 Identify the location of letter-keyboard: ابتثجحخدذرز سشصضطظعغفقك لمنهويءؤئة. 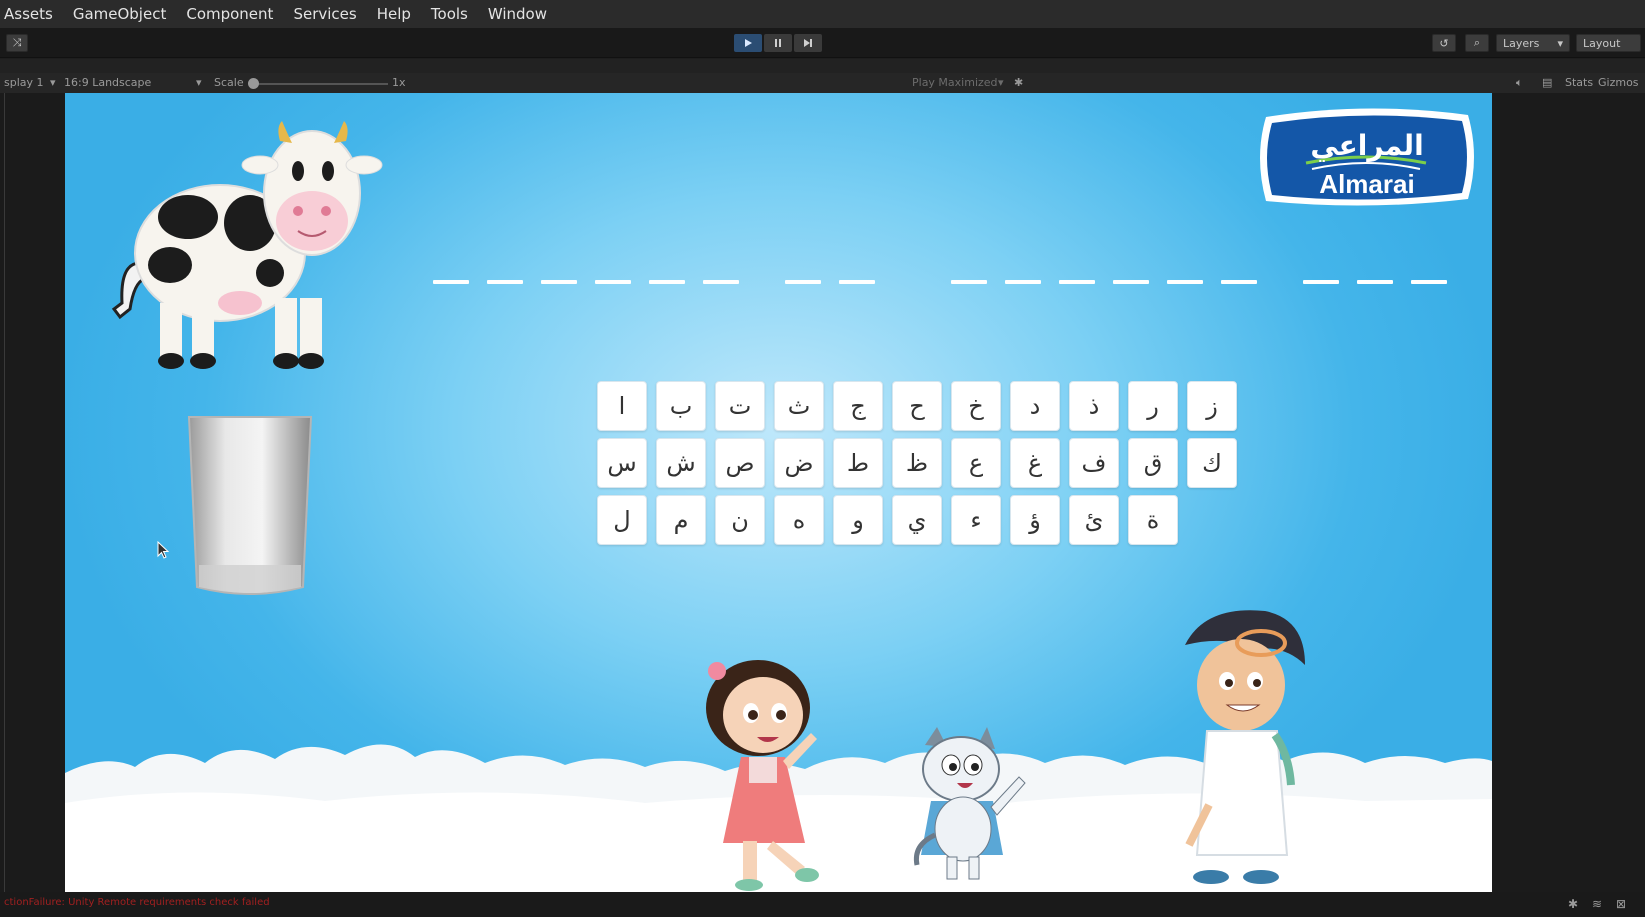
(917, 466).